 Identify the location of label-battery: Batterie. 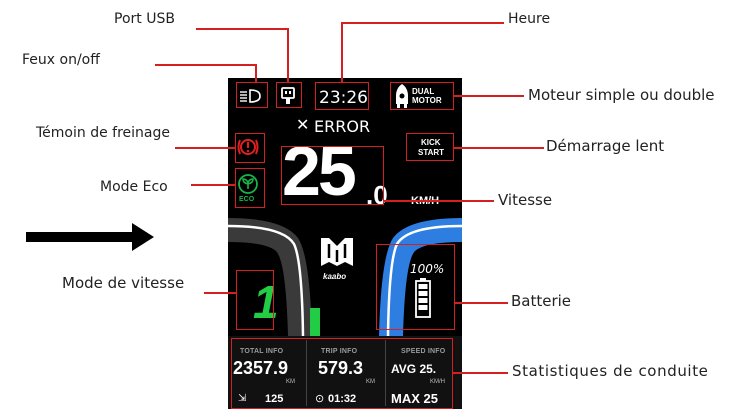
(541, 301).